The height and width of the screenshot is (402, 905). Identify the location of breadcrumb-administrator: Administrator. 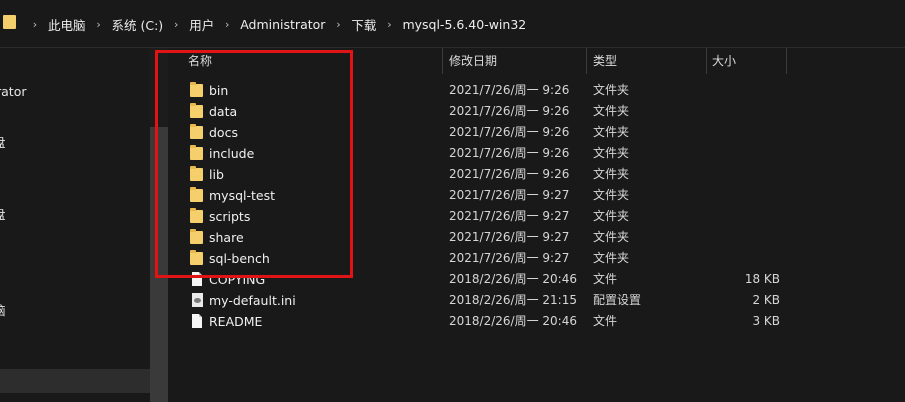
(282, 24).